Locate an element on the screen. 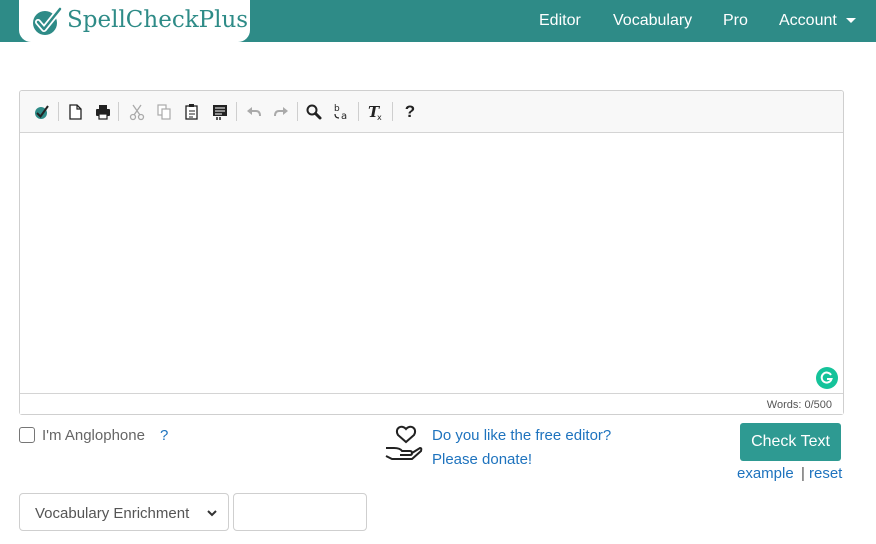 The height and width of the screenshot is (544, 876). nav-editor: Editor is located at coordinates (560, 21).